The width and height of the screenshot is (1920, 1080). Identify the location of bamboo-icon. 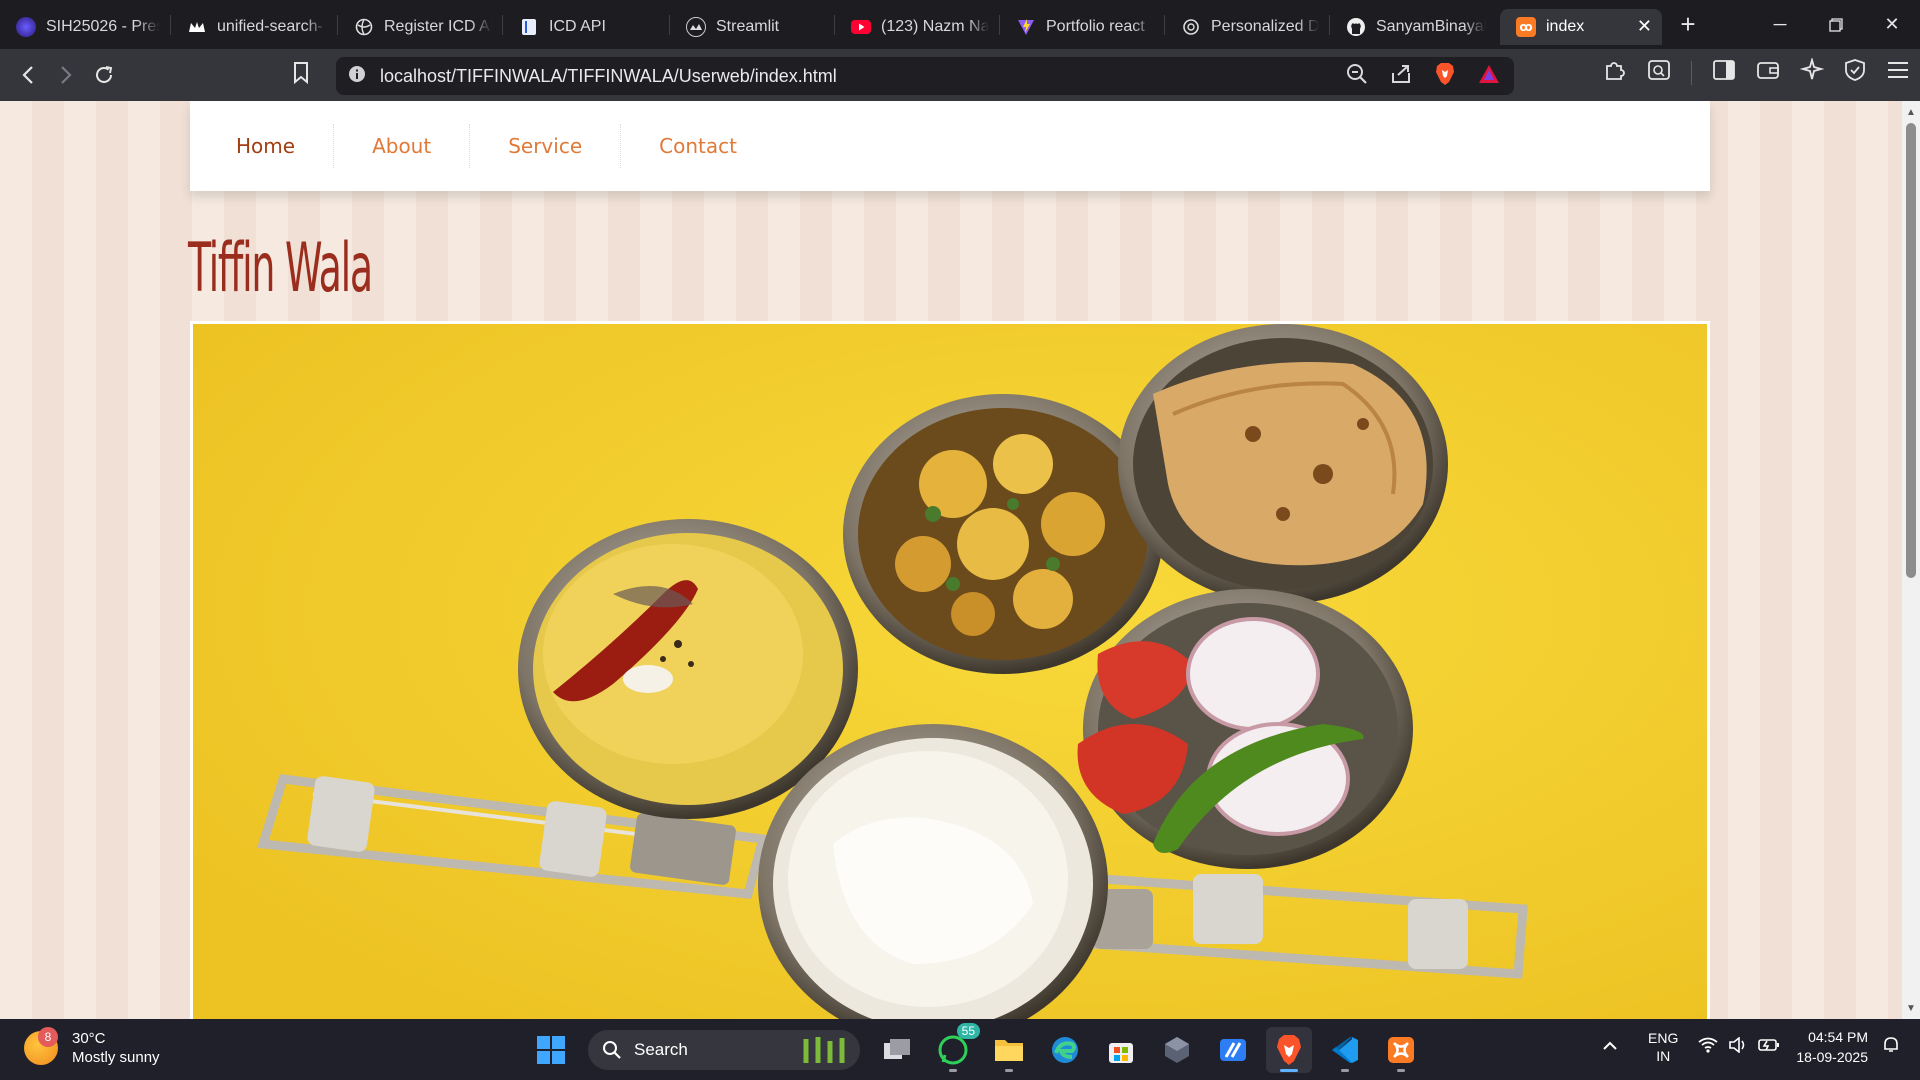
(824, 1050).